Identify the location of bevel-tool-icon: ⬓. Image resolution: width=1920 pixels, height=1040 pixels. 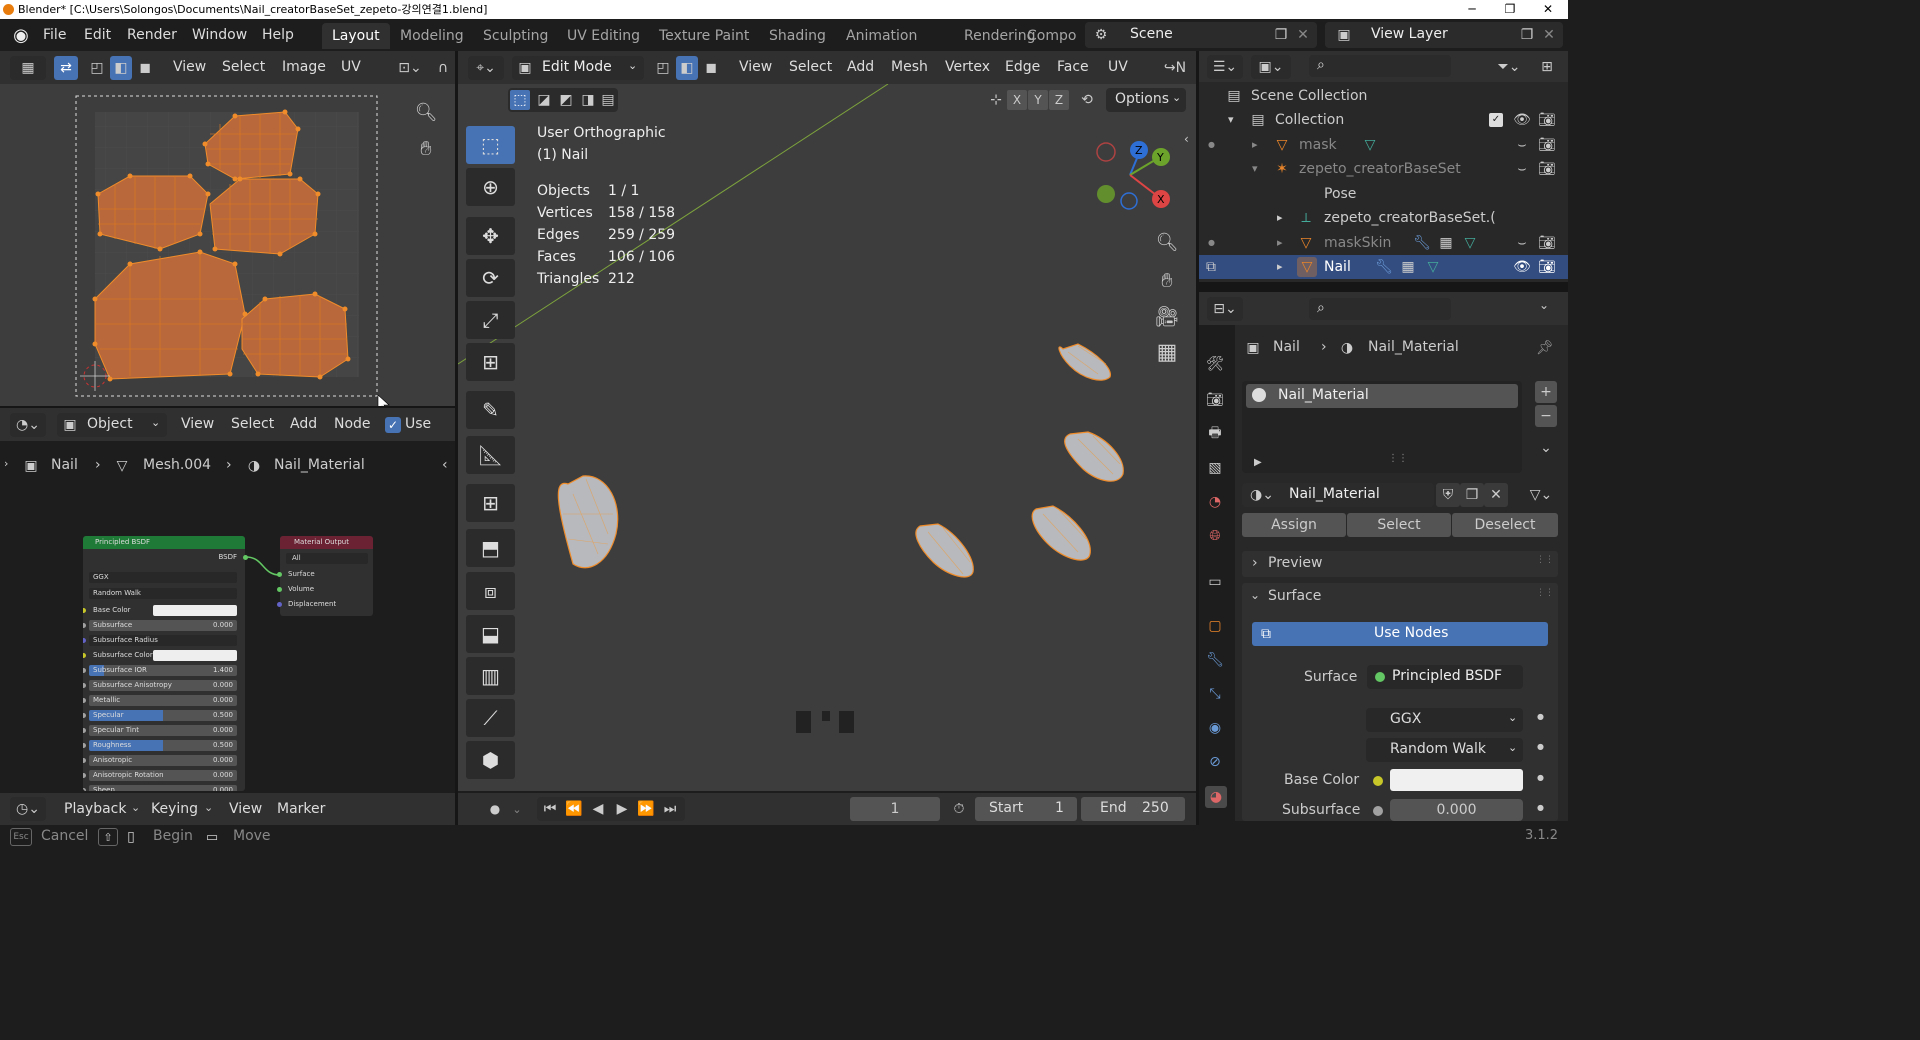
(490, 634).